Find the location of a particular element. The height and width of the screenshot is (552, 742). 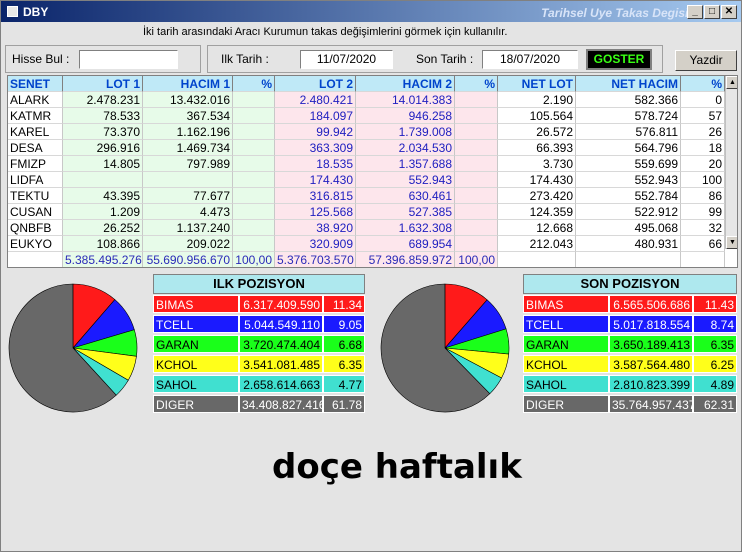

vertical-scrollbar: ▲ ▼ is located at coordinates (731, 162).